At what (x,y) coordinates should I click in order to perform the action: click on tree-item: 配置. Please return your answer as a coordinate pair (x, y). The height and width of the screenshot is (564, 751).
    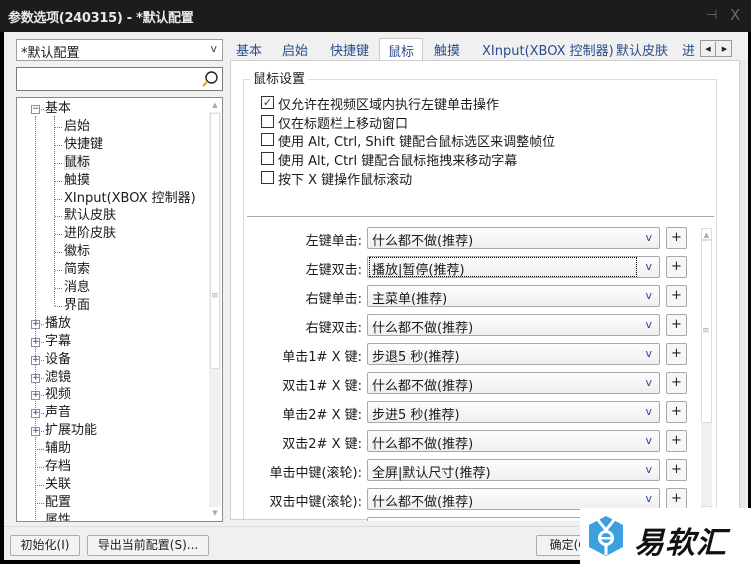
    Looking at the image, I should click on (58, 503).